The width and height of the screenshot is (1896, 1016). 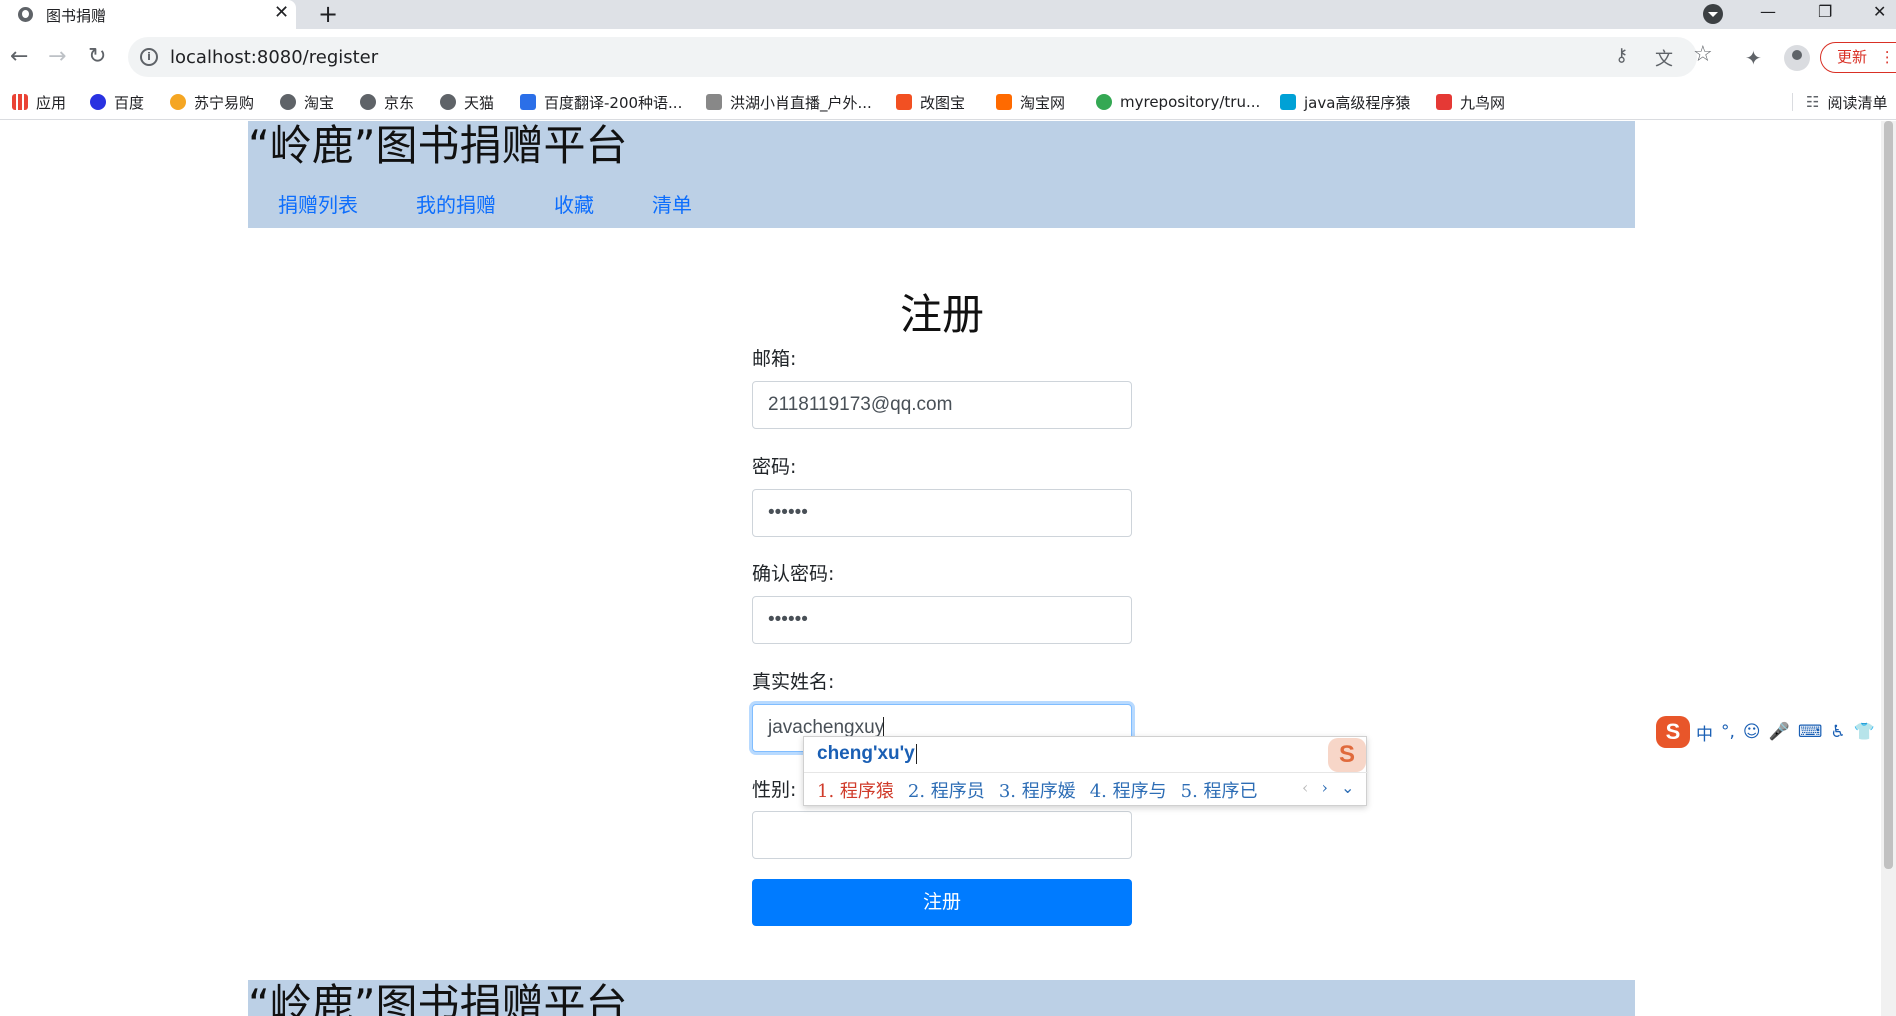 I want to click on page-scrollbar, so click(x=1888, y=568).